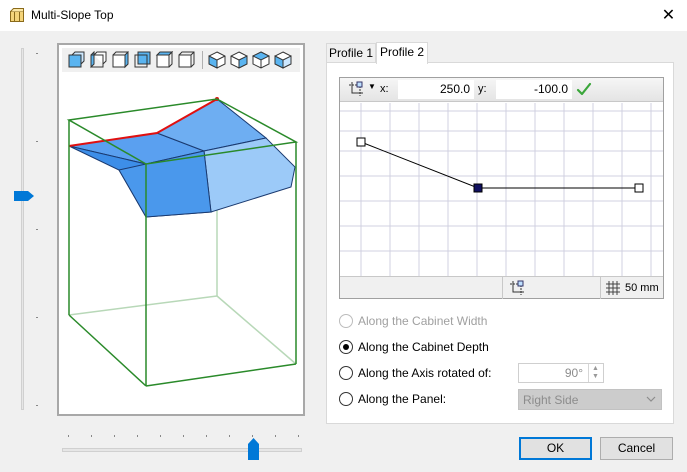 The height and width of the screenshot is (472, 687). Describe the element at coordinates (482, 89) in the screenshot. I see `y-label: y:` at that location.